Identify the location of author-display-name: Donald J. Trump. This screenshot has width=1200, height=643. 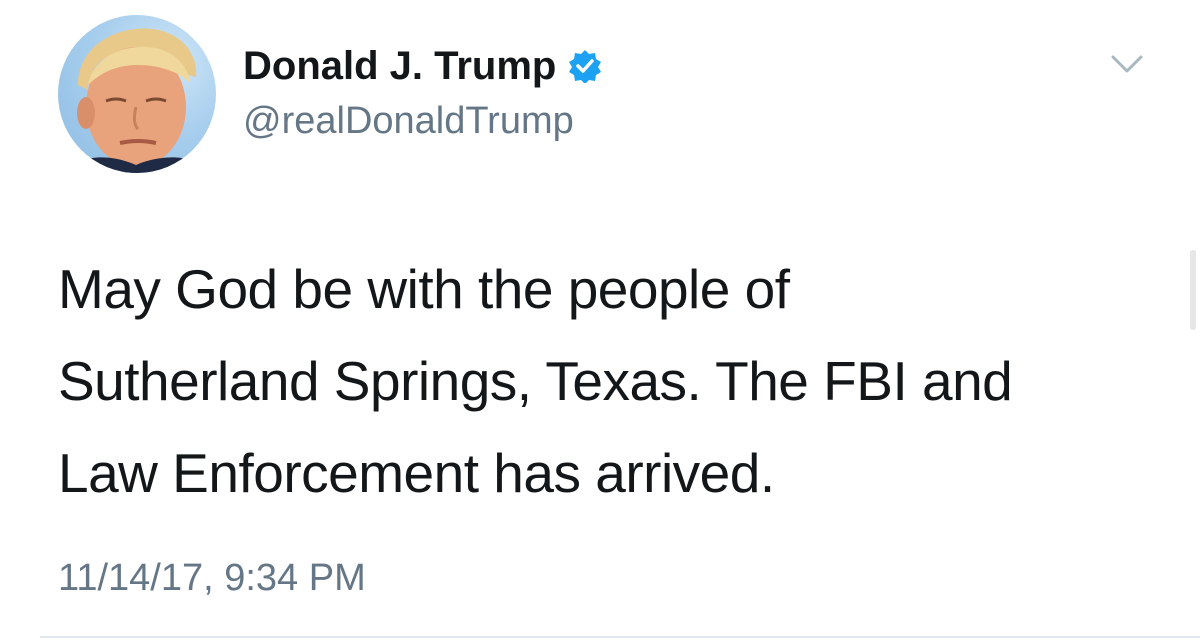
(399, 66).